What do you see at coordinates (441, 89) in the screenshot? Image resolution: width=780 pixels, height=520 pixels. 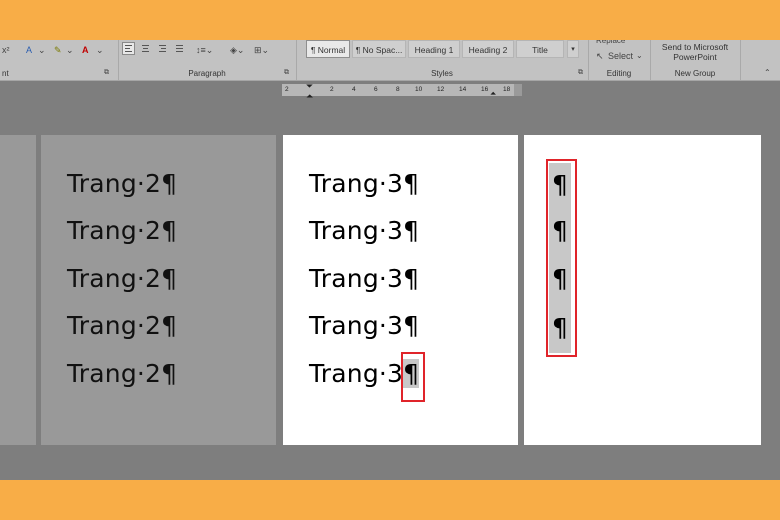 I see `ruler-tick: 12` at bounding box center [441, 89].